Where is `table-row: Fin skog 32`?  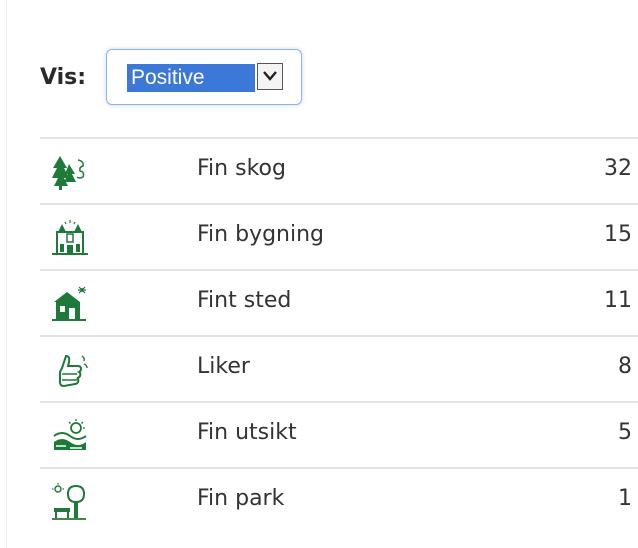
table-row: Fin skog 32 is located at coordinates (339, 170).